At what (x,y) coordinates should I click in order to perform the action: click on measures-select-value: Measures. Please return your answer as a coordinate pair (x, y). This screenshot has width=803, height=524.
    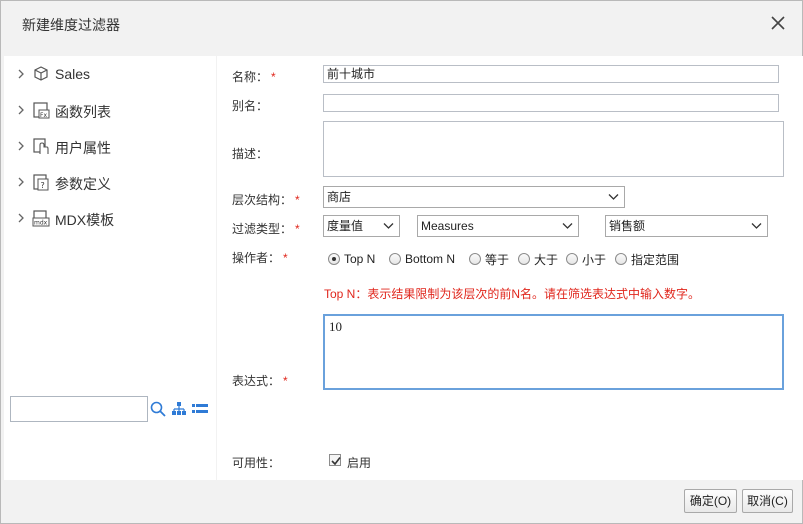
    Looking at the image, I should click on (447, 226).